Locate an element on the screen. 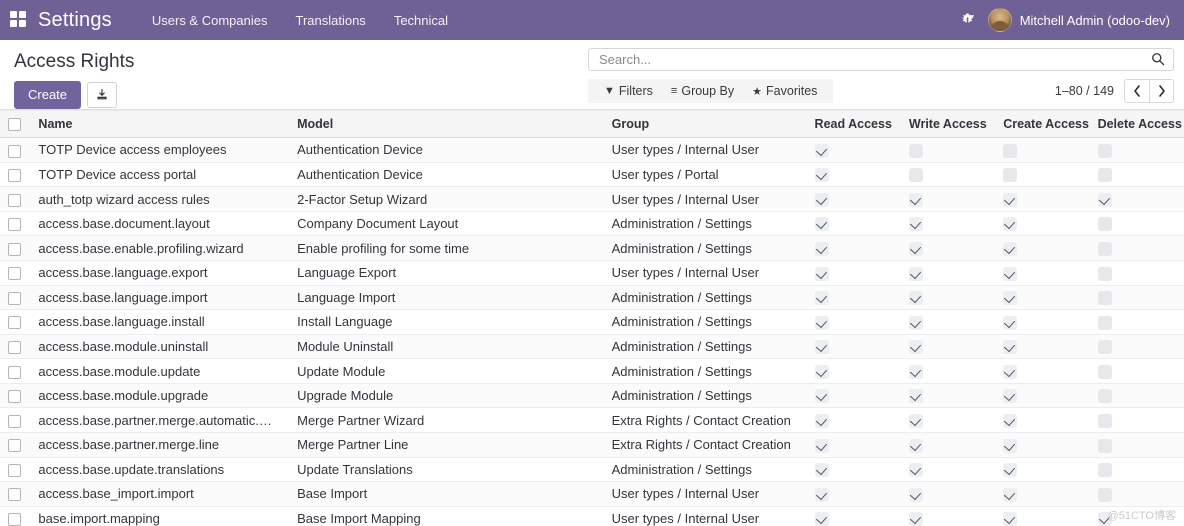 This screenshot has width=1184, height=526. column-header-create-access: Create Access is located at coordinates (1042, 124).